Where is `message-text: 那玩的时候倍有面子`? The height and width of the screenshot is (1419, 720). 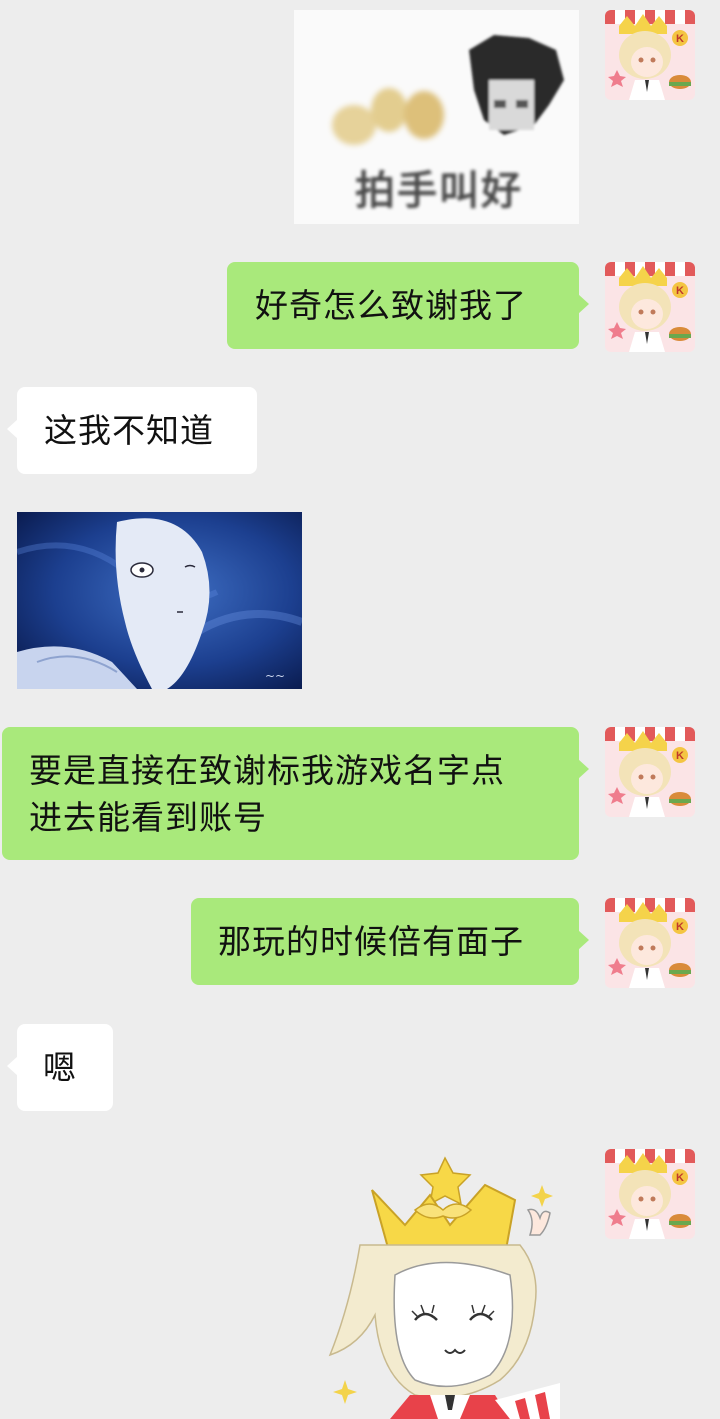
message-text: 那玩的时候倍有面子 is located at coordinates (371, 941).